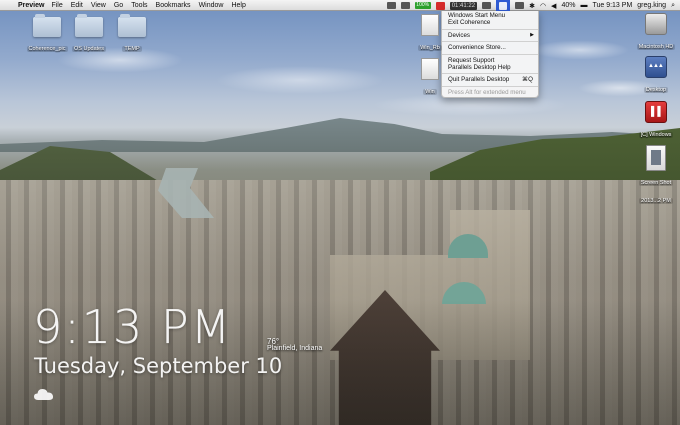  I want to click on windows-drive-icon, so click(656, 112).